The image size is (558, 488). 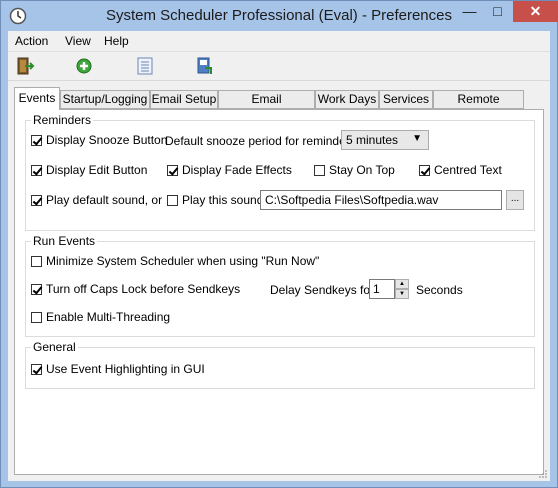 I want to click on snooze-period-value: 5 minutes, so click(x=372, y=140).